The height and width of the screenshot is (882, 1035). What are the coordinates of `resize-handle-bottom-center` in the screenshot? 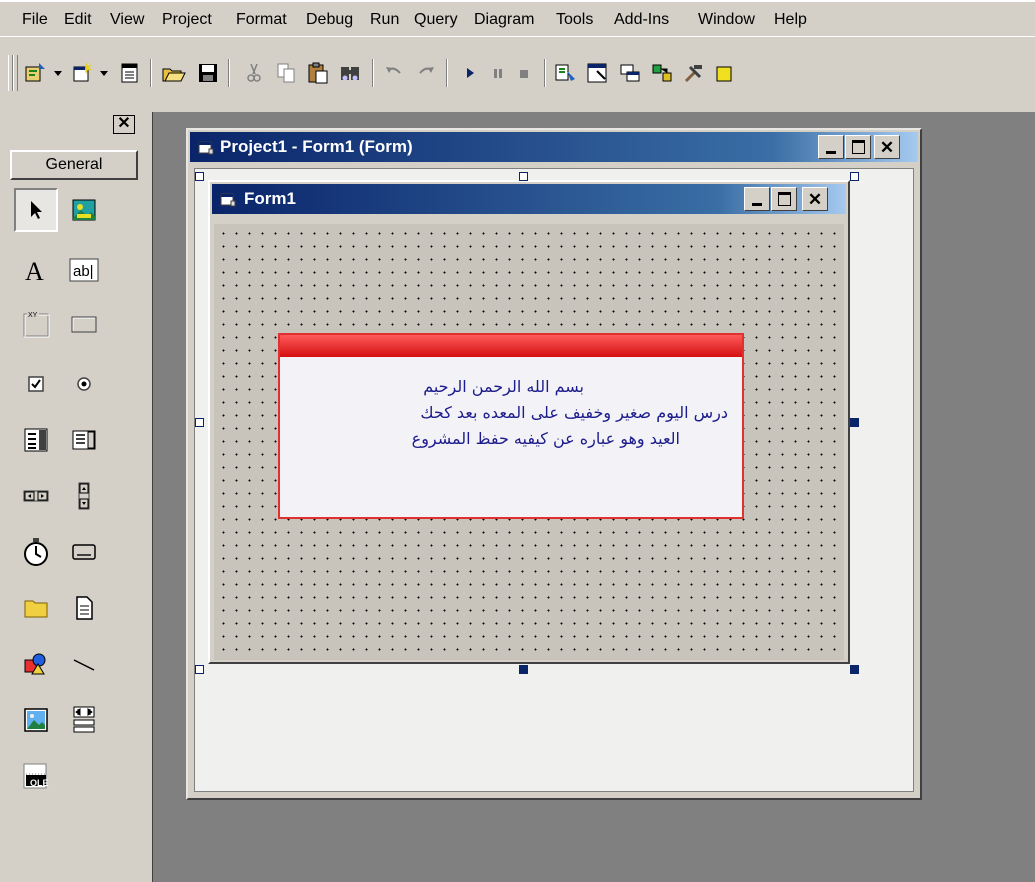 It's located at (523, 669).